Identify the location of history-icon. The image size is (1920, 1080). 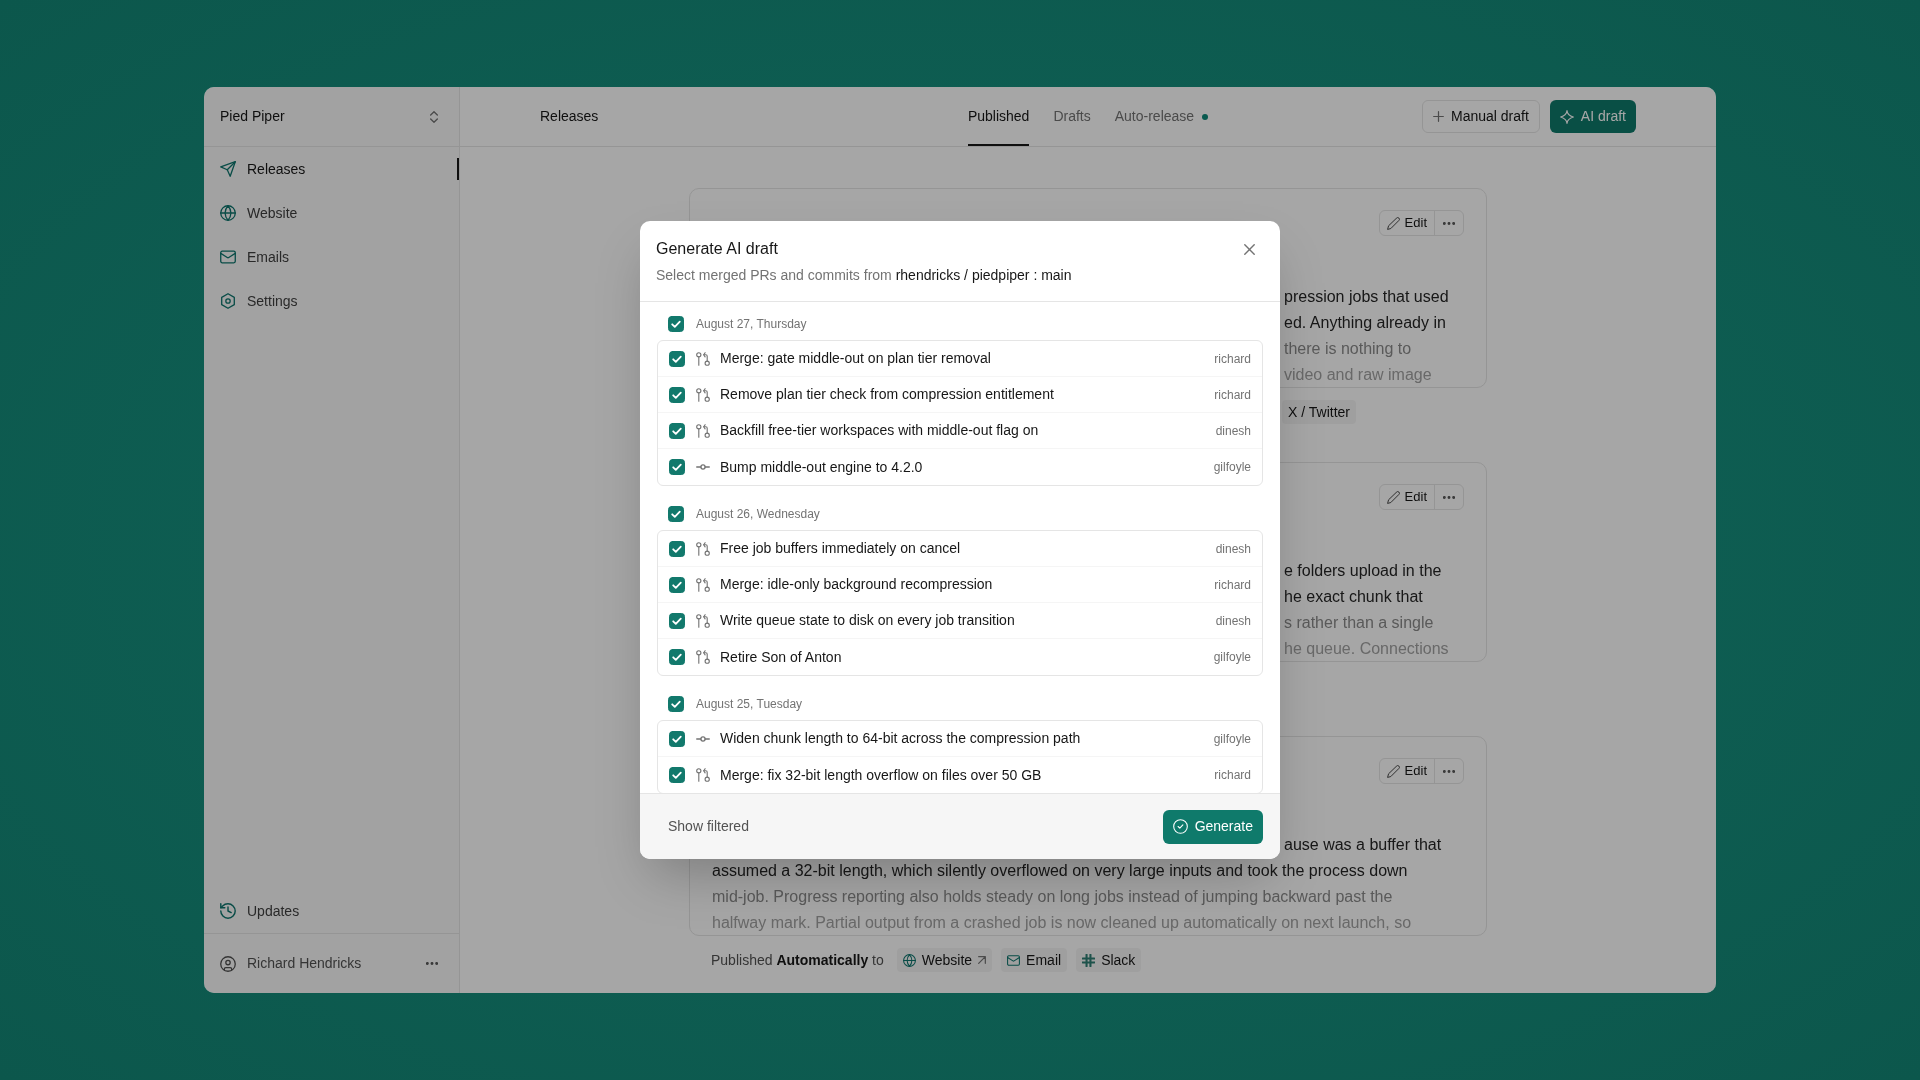
(228, 911).